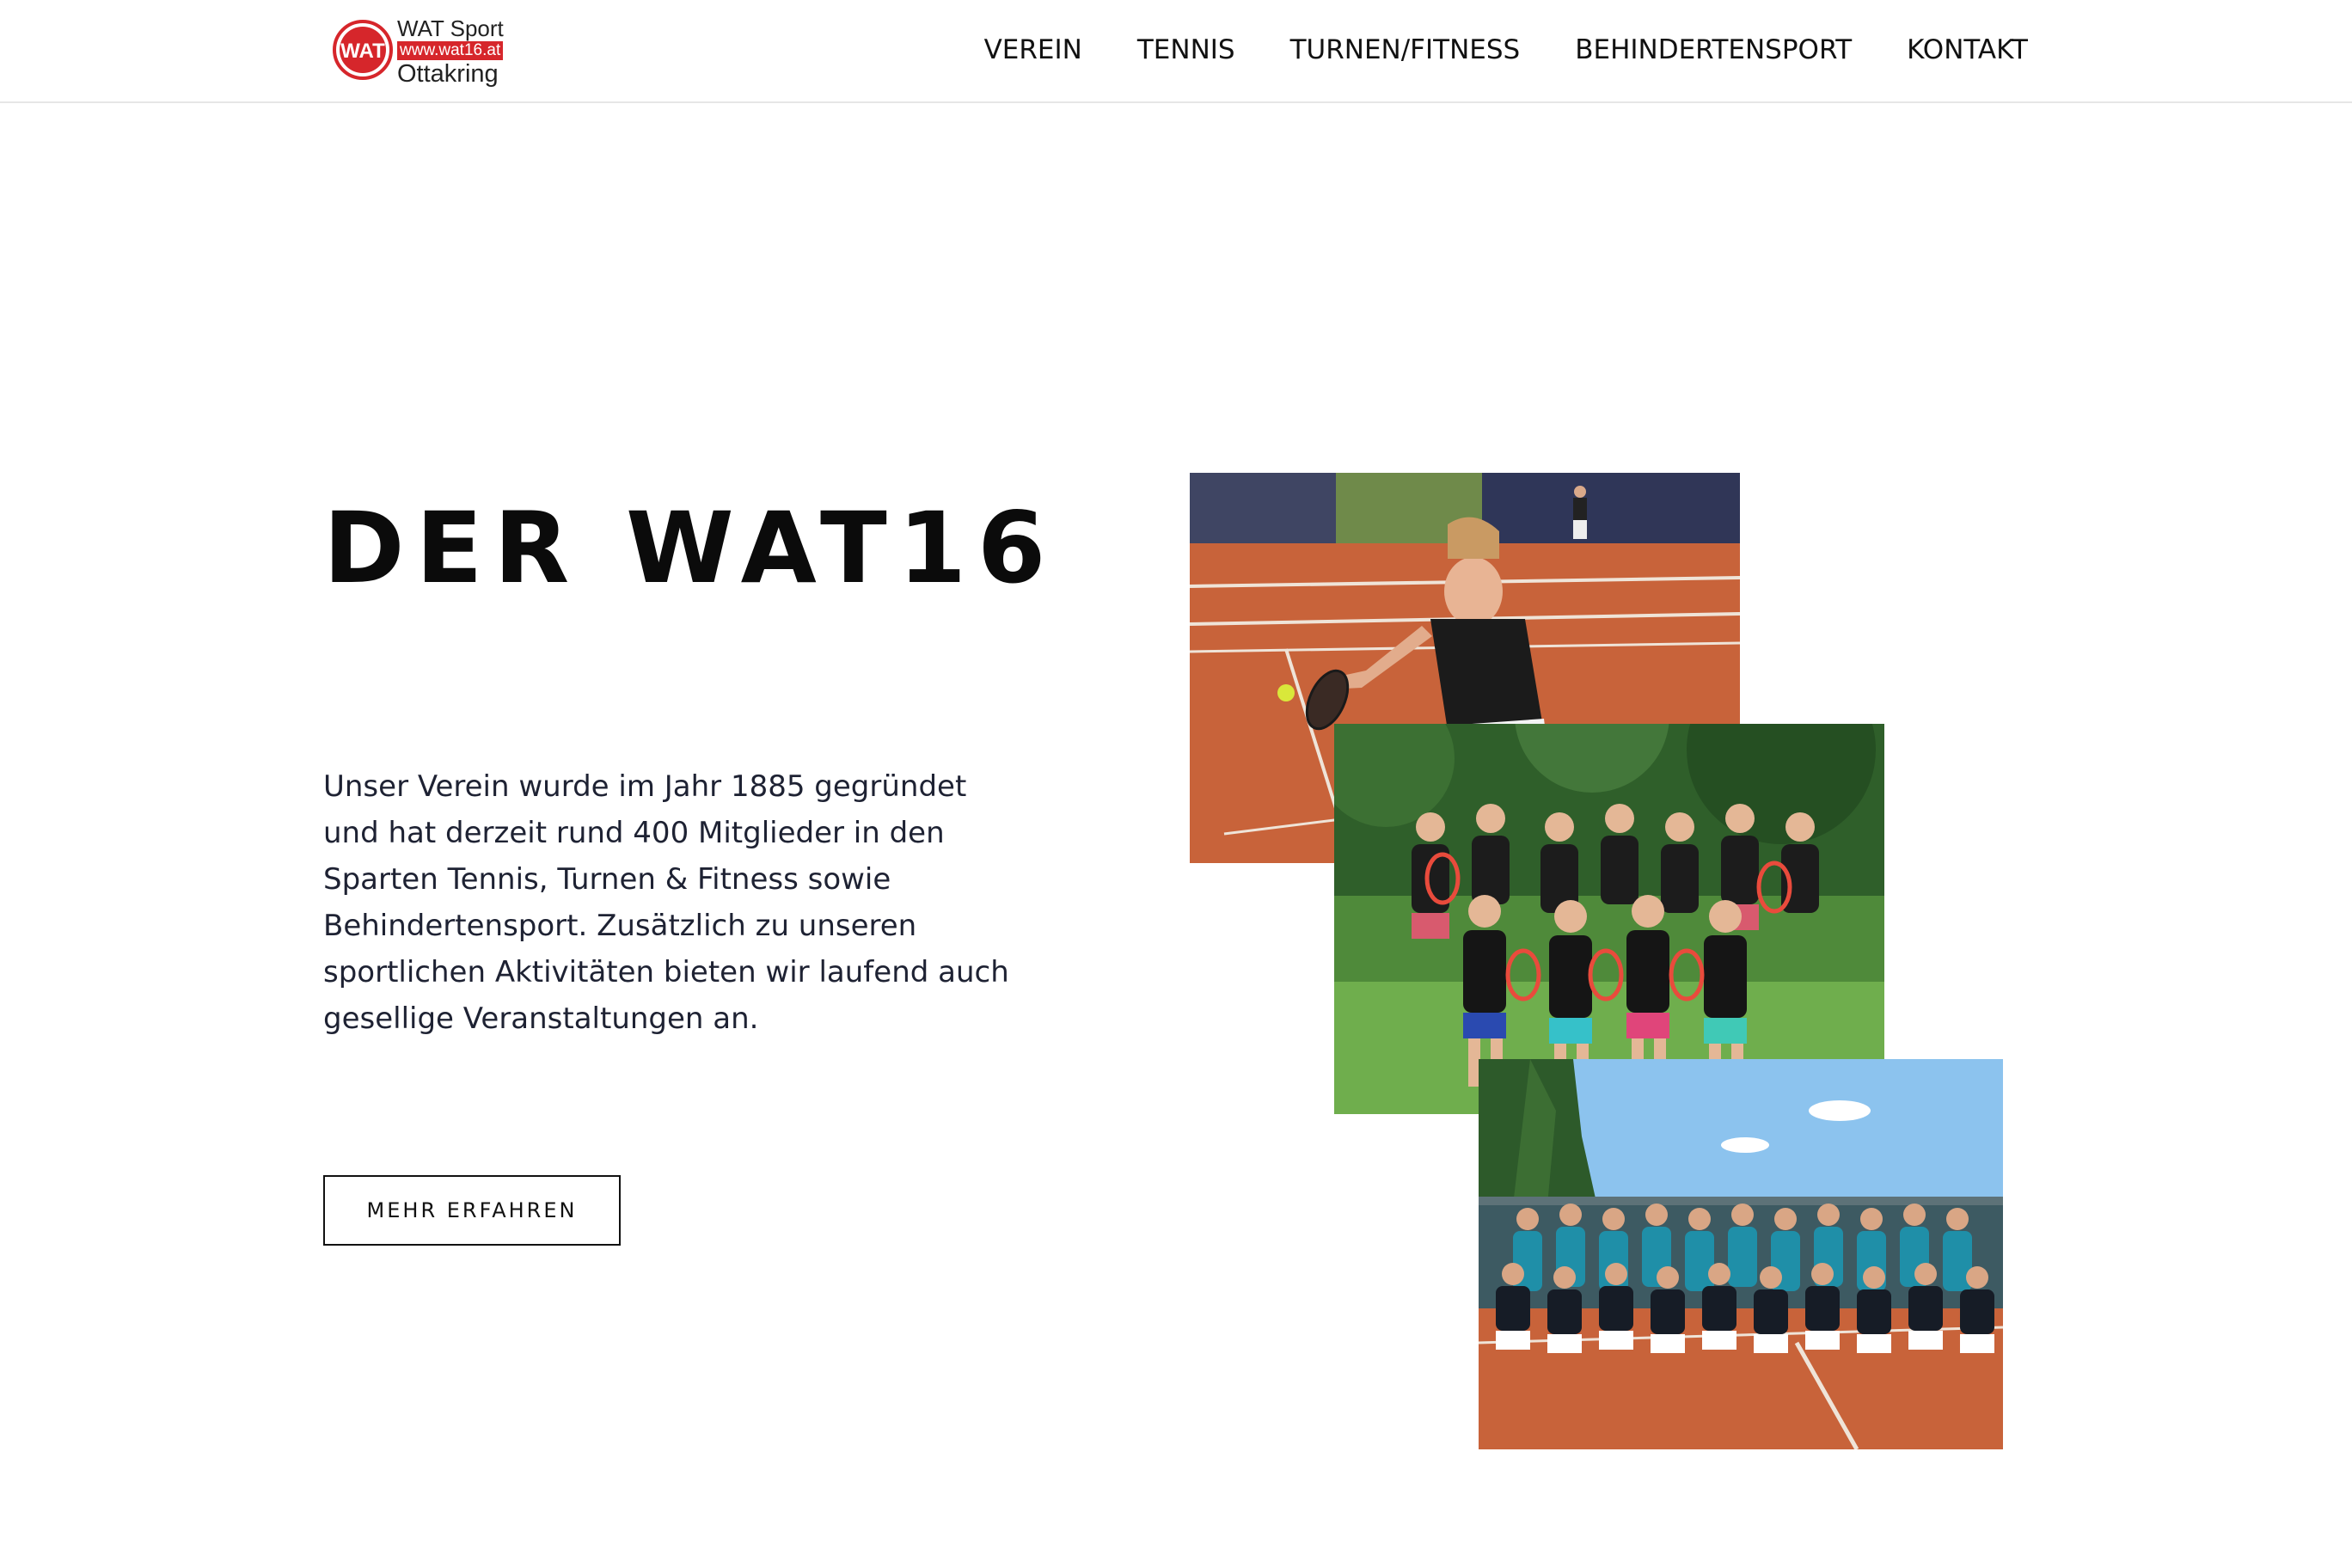 Image resolution: width=2352 pixels, height=1568 pixels. I want to click on nav-item-verein: VEREIN, so click(1033, 49).